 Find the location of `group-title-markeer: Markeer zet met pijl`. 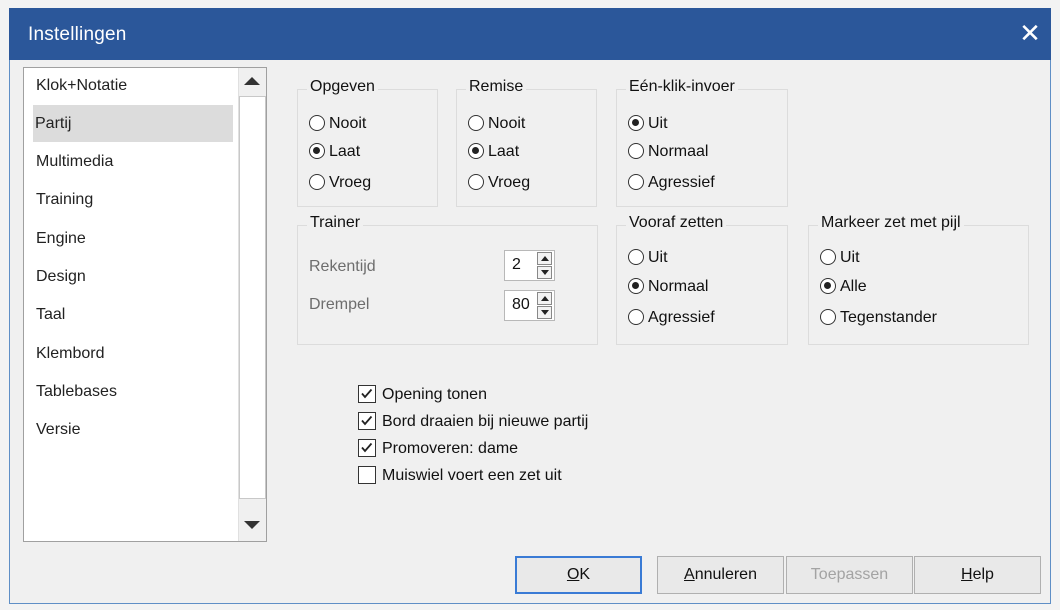

group-title-markeer: Markeer zet met pijl is located at coordinates (891, 223).